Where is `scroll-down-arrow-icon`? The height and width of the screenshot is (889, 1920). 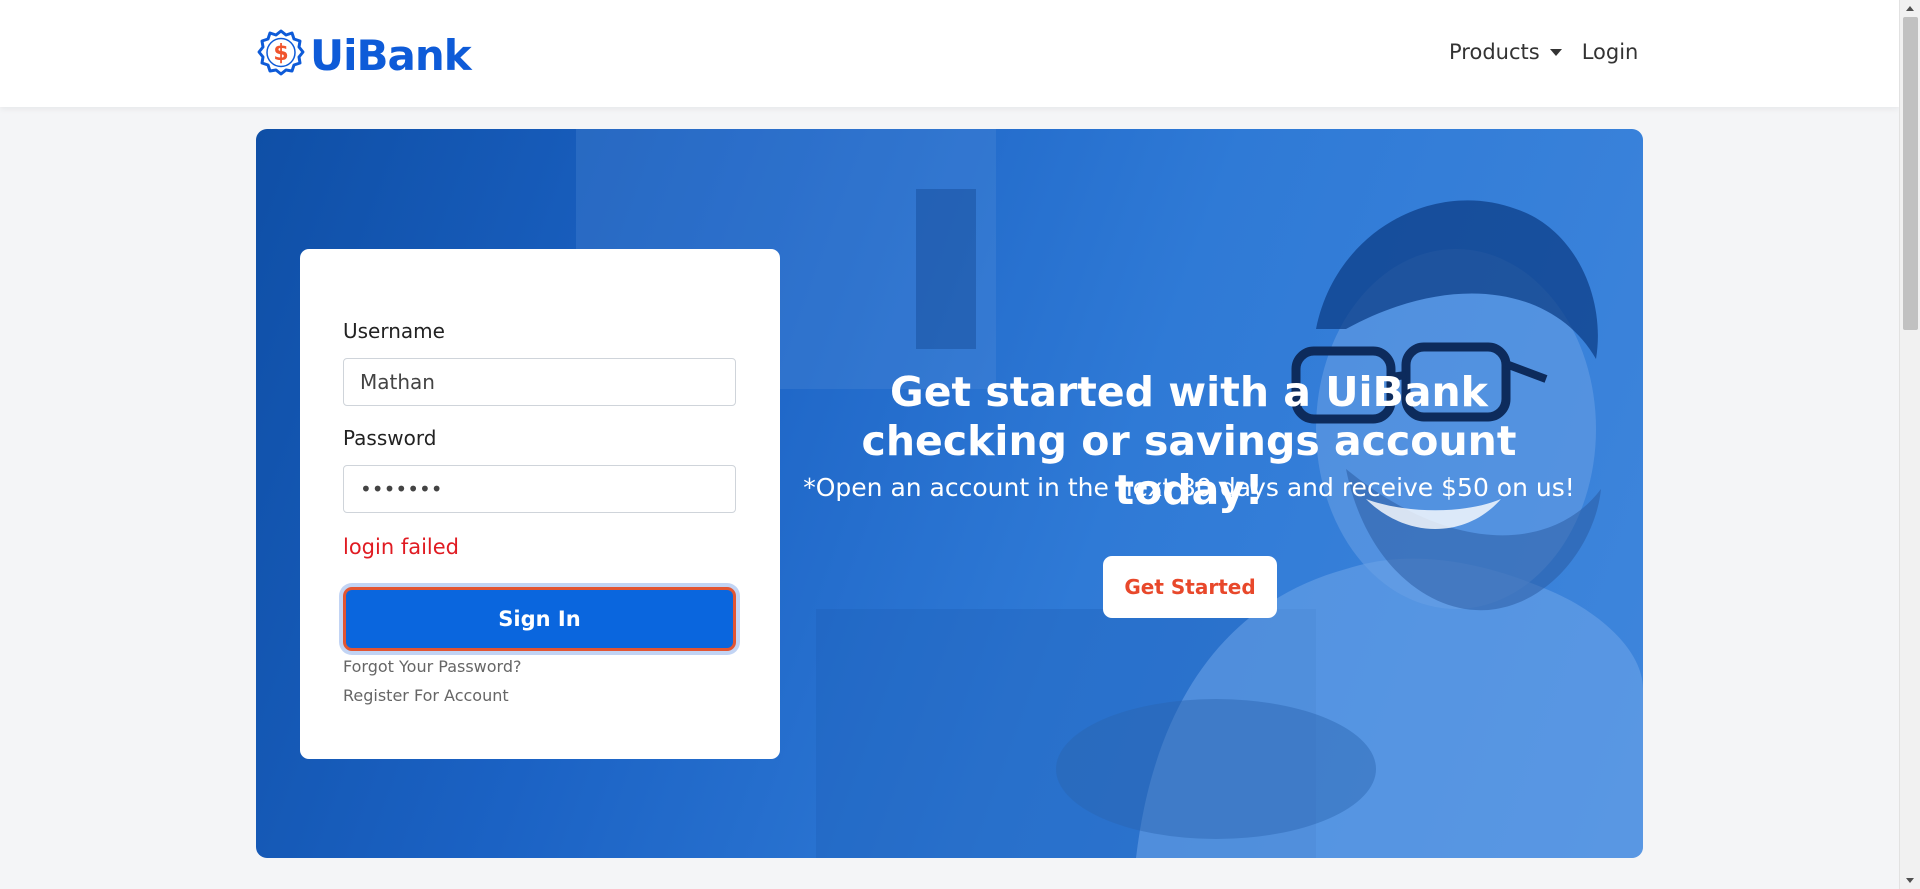
scroll-down-arrow-icon is located at coordinates (1910, 880).